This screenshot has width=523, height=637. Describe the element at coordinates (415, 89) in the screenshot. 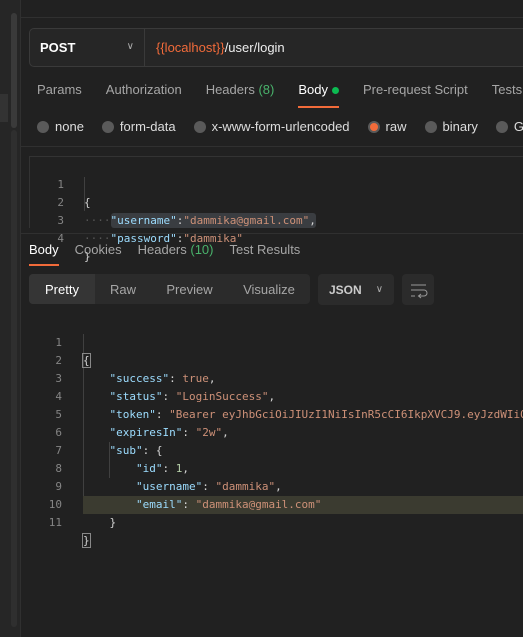

I see `tab-label: Pre-request Script` at that location.